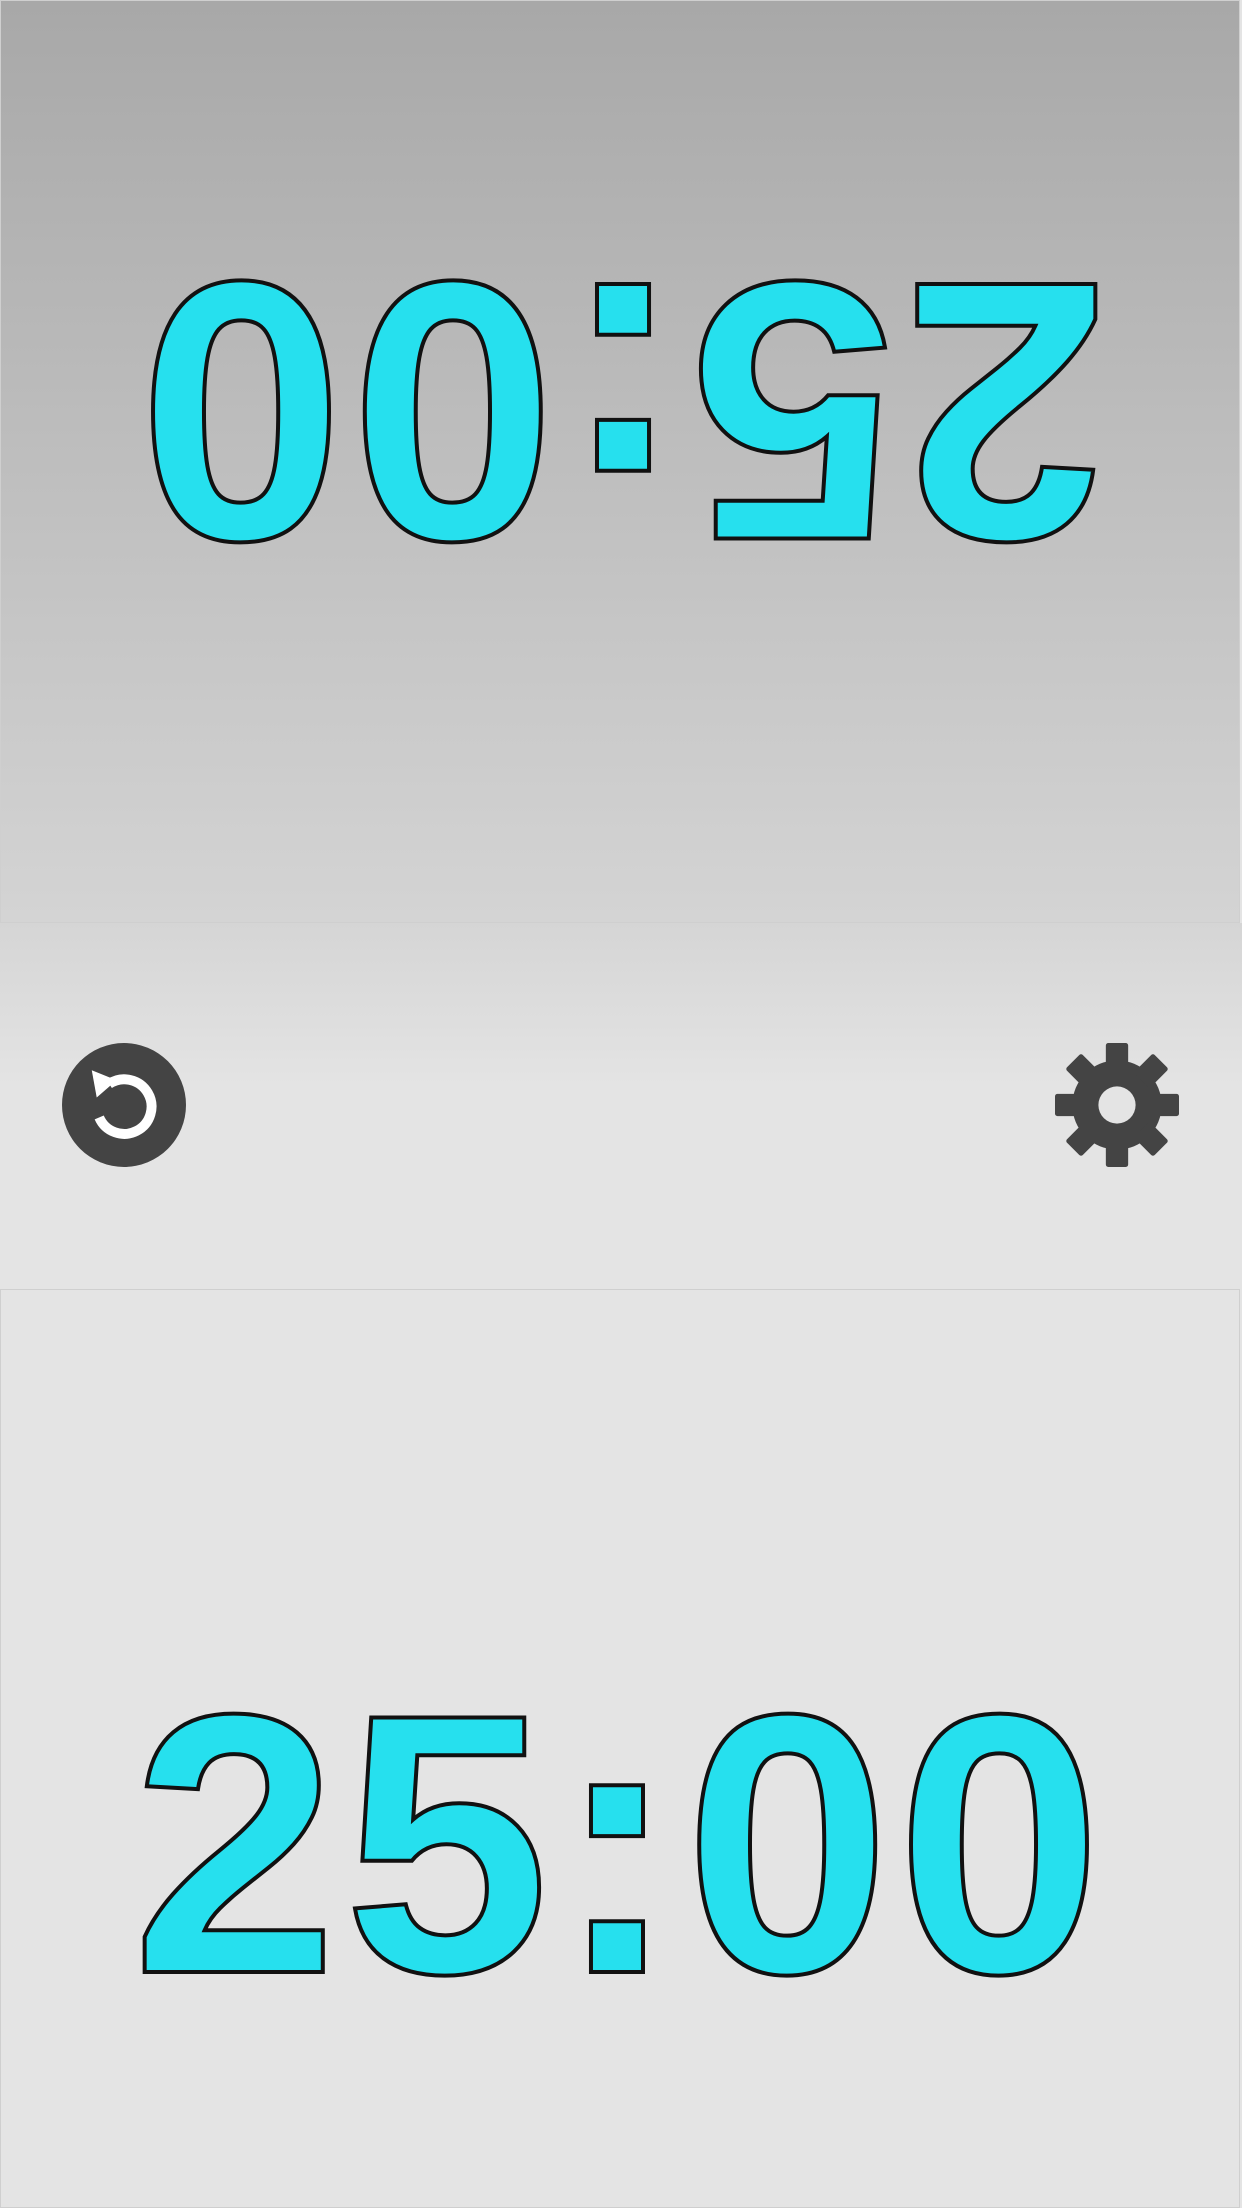 The height and width of the screenshot is (2208, 1242). I want to click on settings-button, so click(1117, 1105).